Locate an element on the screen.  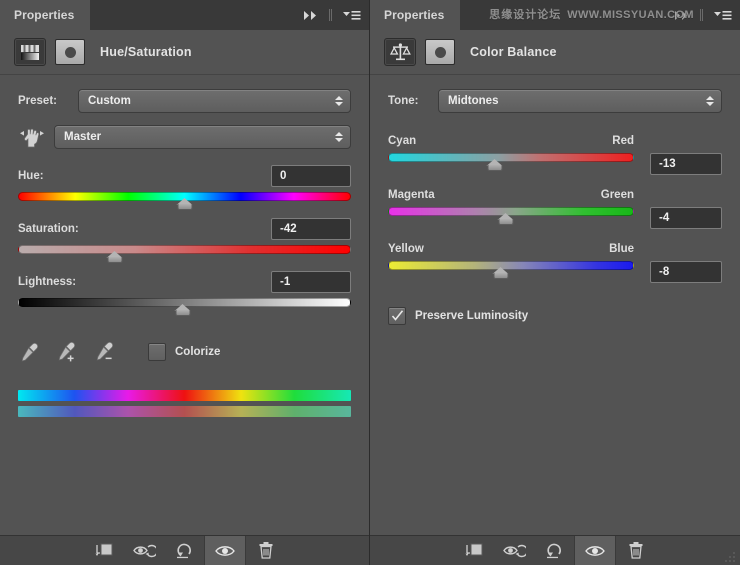
saturation-slider-track is located at coordinates (184, 249).